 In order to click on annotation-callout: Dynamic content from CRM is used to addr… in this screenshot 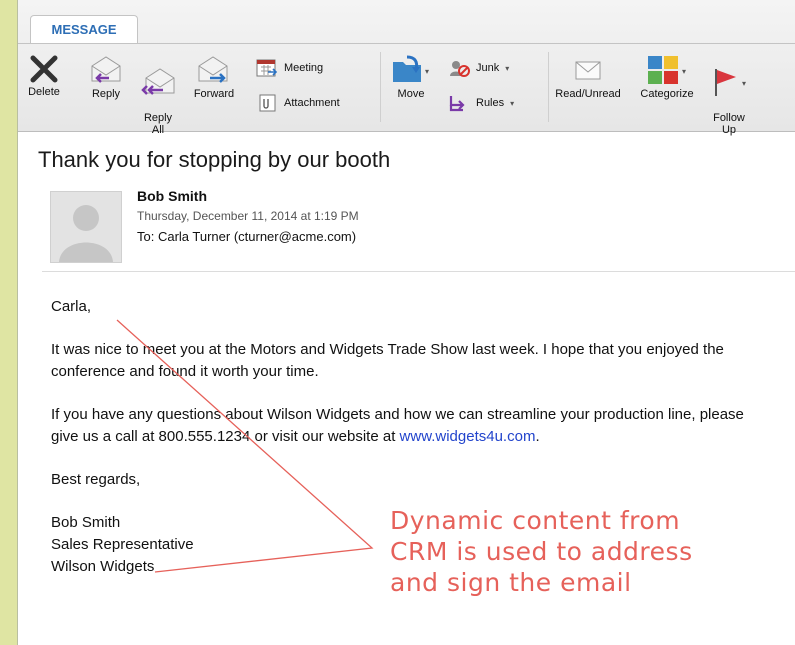, I will do `click(541, 551)`.